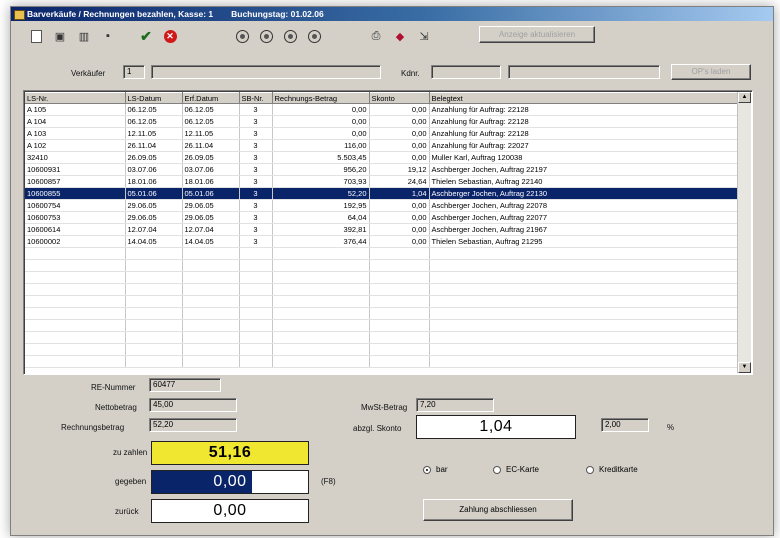 Image resolution: width=780 pixels, height=538 pixels. Describe the element at coordinates (154, 181) in the screenshot. I see `cell-ls-date: 18.01.06` at that location.